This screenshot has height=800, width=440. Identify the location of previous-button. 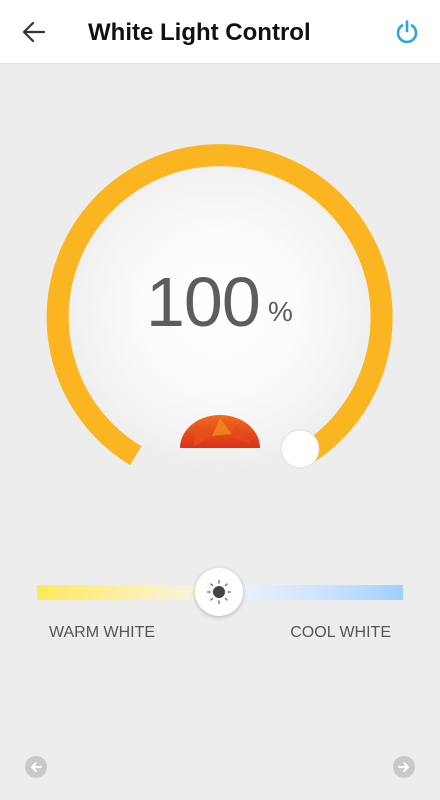
(36, 767).